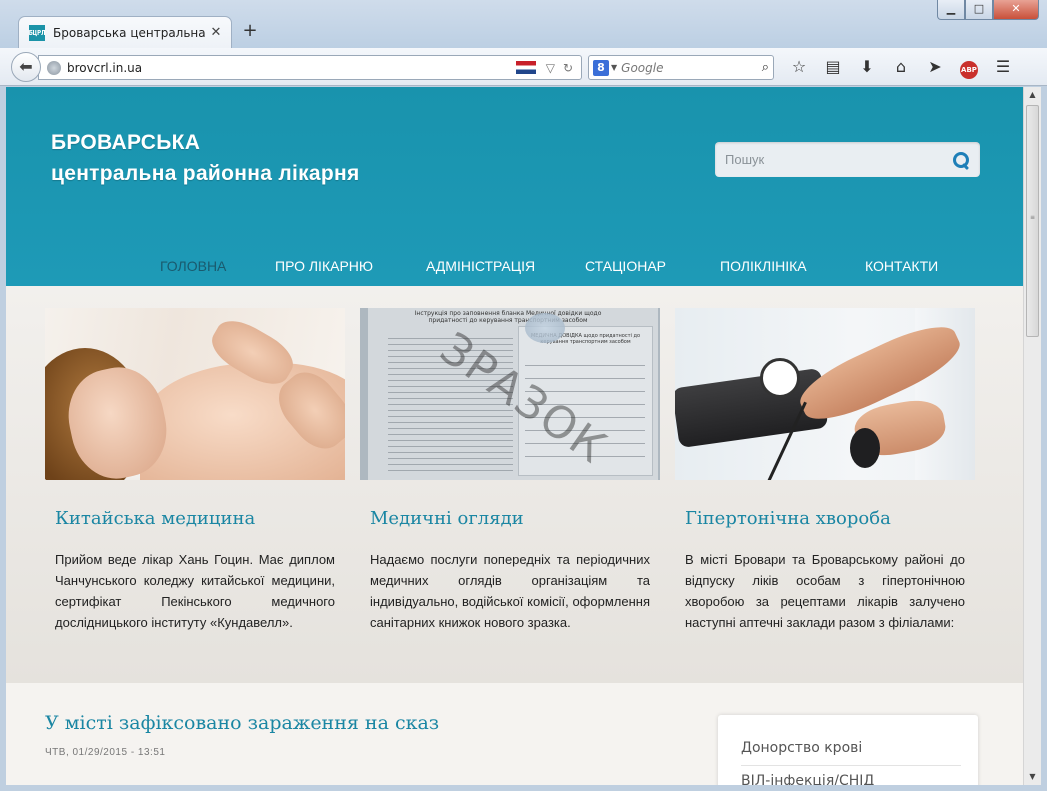 The width and height of the screenshot is (1047, 791). I want to click on back-arrow-icon: ⬅, so click(26, 66).